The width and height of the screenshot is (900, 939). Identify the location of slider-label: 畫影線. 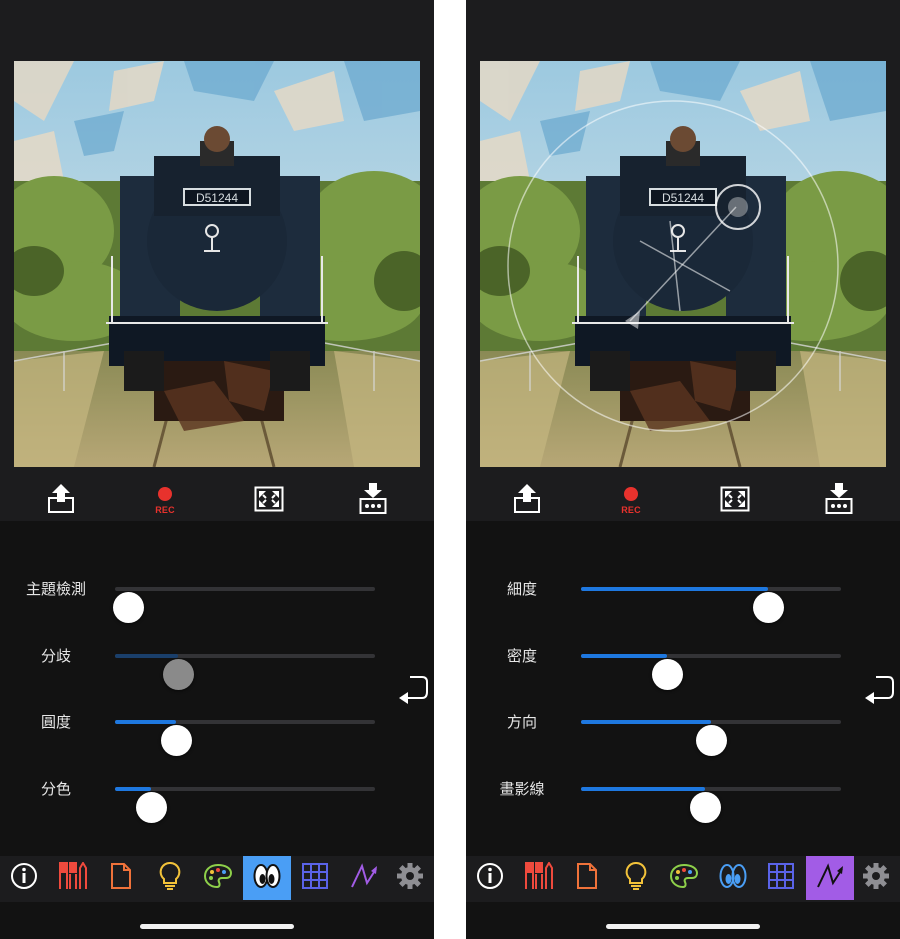
(522, 789).